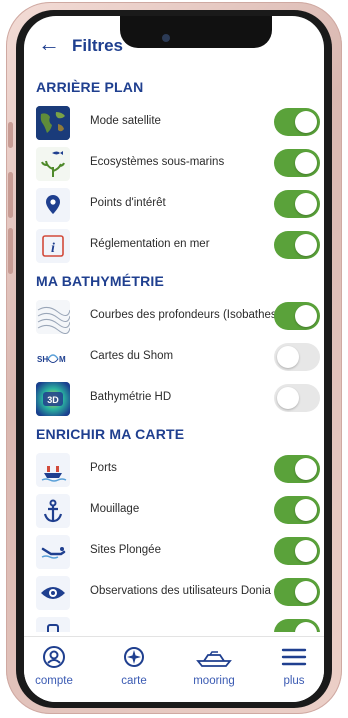  I want to click on toggle-points-interet, so click(297, 204).